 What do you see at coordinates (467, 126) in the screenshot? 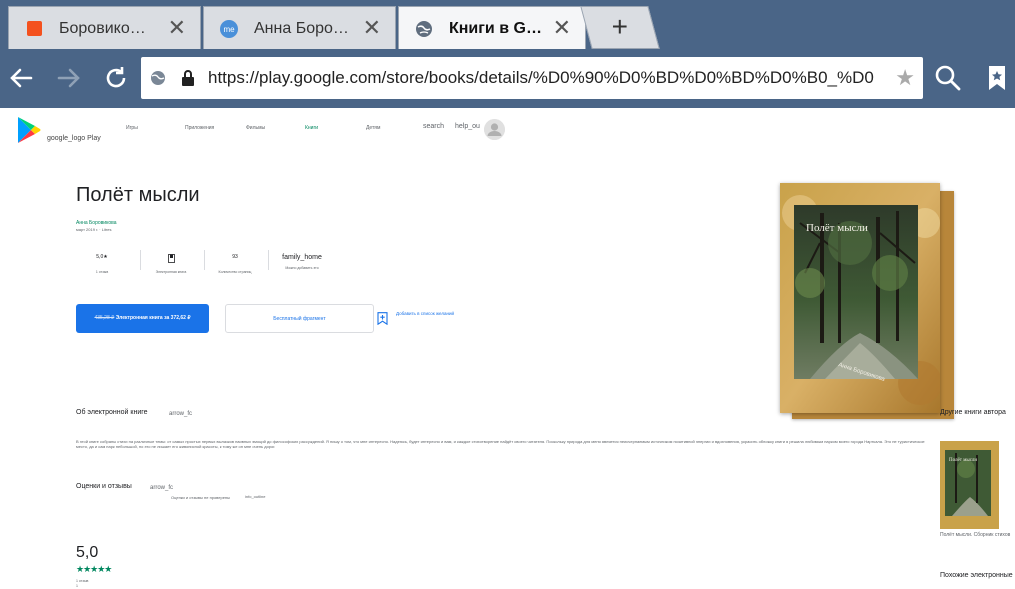
I see `help-button: help_ou` at bounding box center [467, 126].